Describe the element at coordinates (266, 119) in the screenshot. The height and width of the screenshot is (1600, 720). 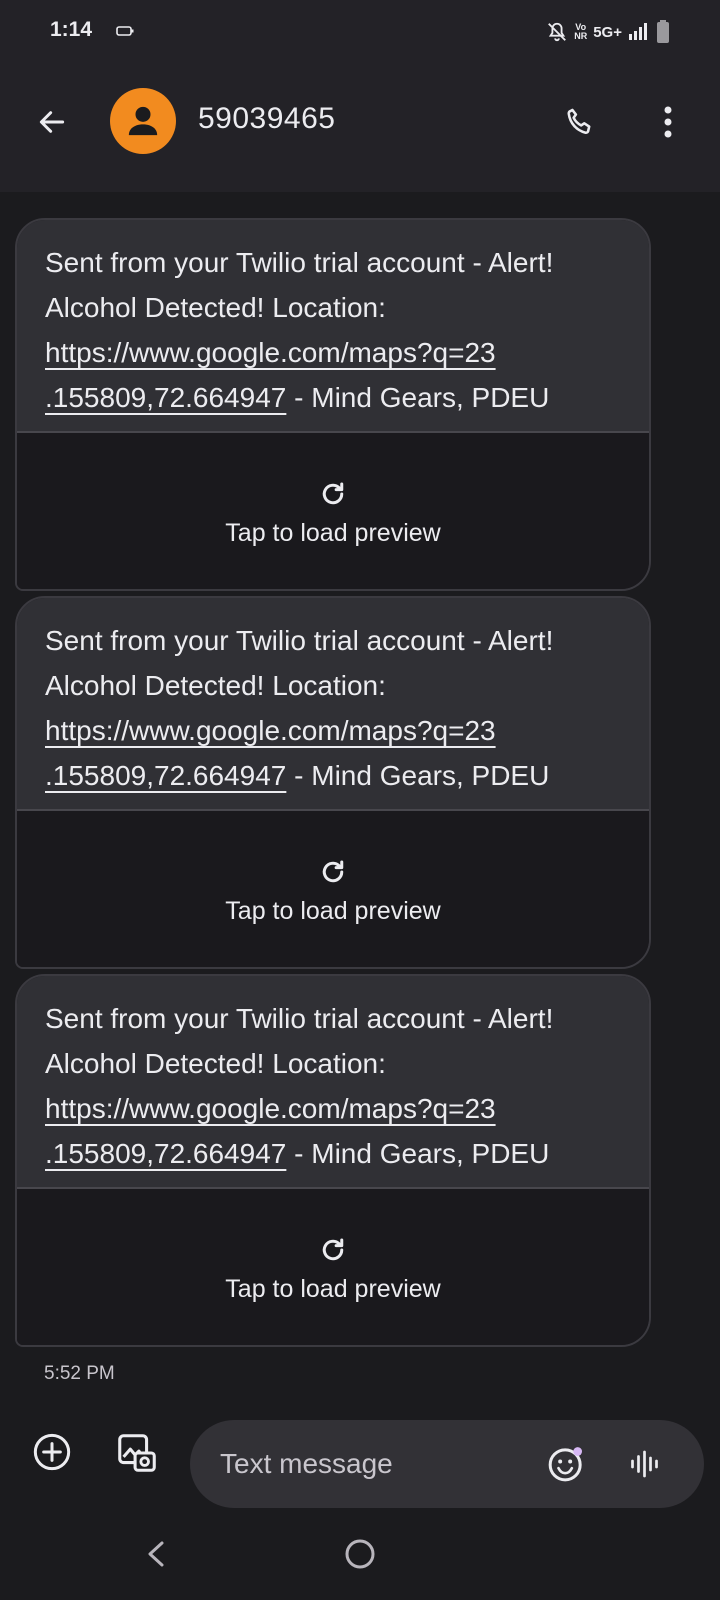
I see `contact-name: 59039465` at that location.